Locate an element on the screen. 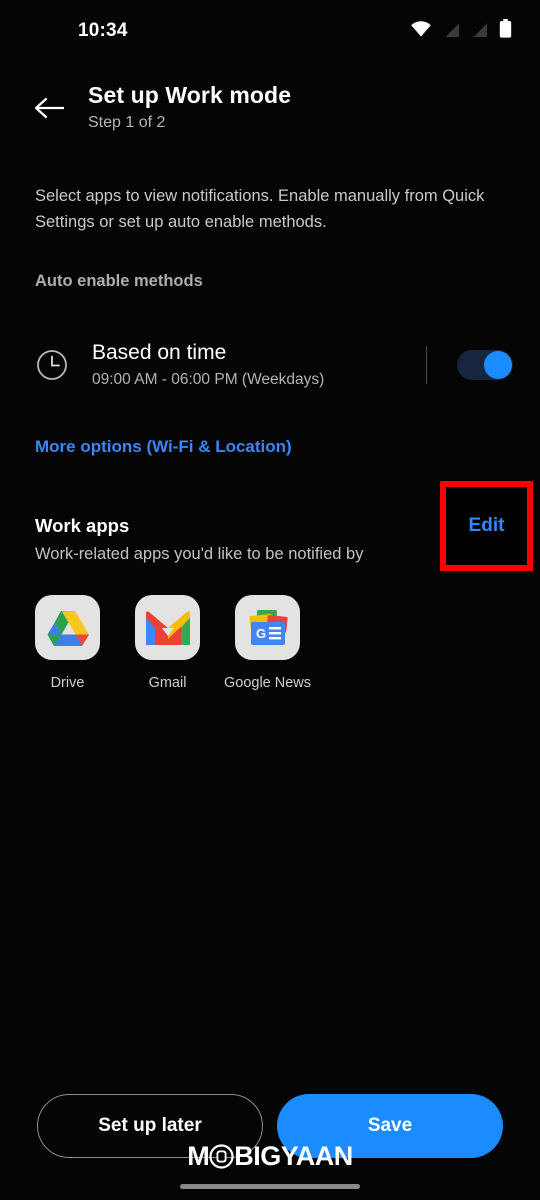 The height and width of the screenshot is (1200, 540). wifi-icon is located at coordinates (421, 31).